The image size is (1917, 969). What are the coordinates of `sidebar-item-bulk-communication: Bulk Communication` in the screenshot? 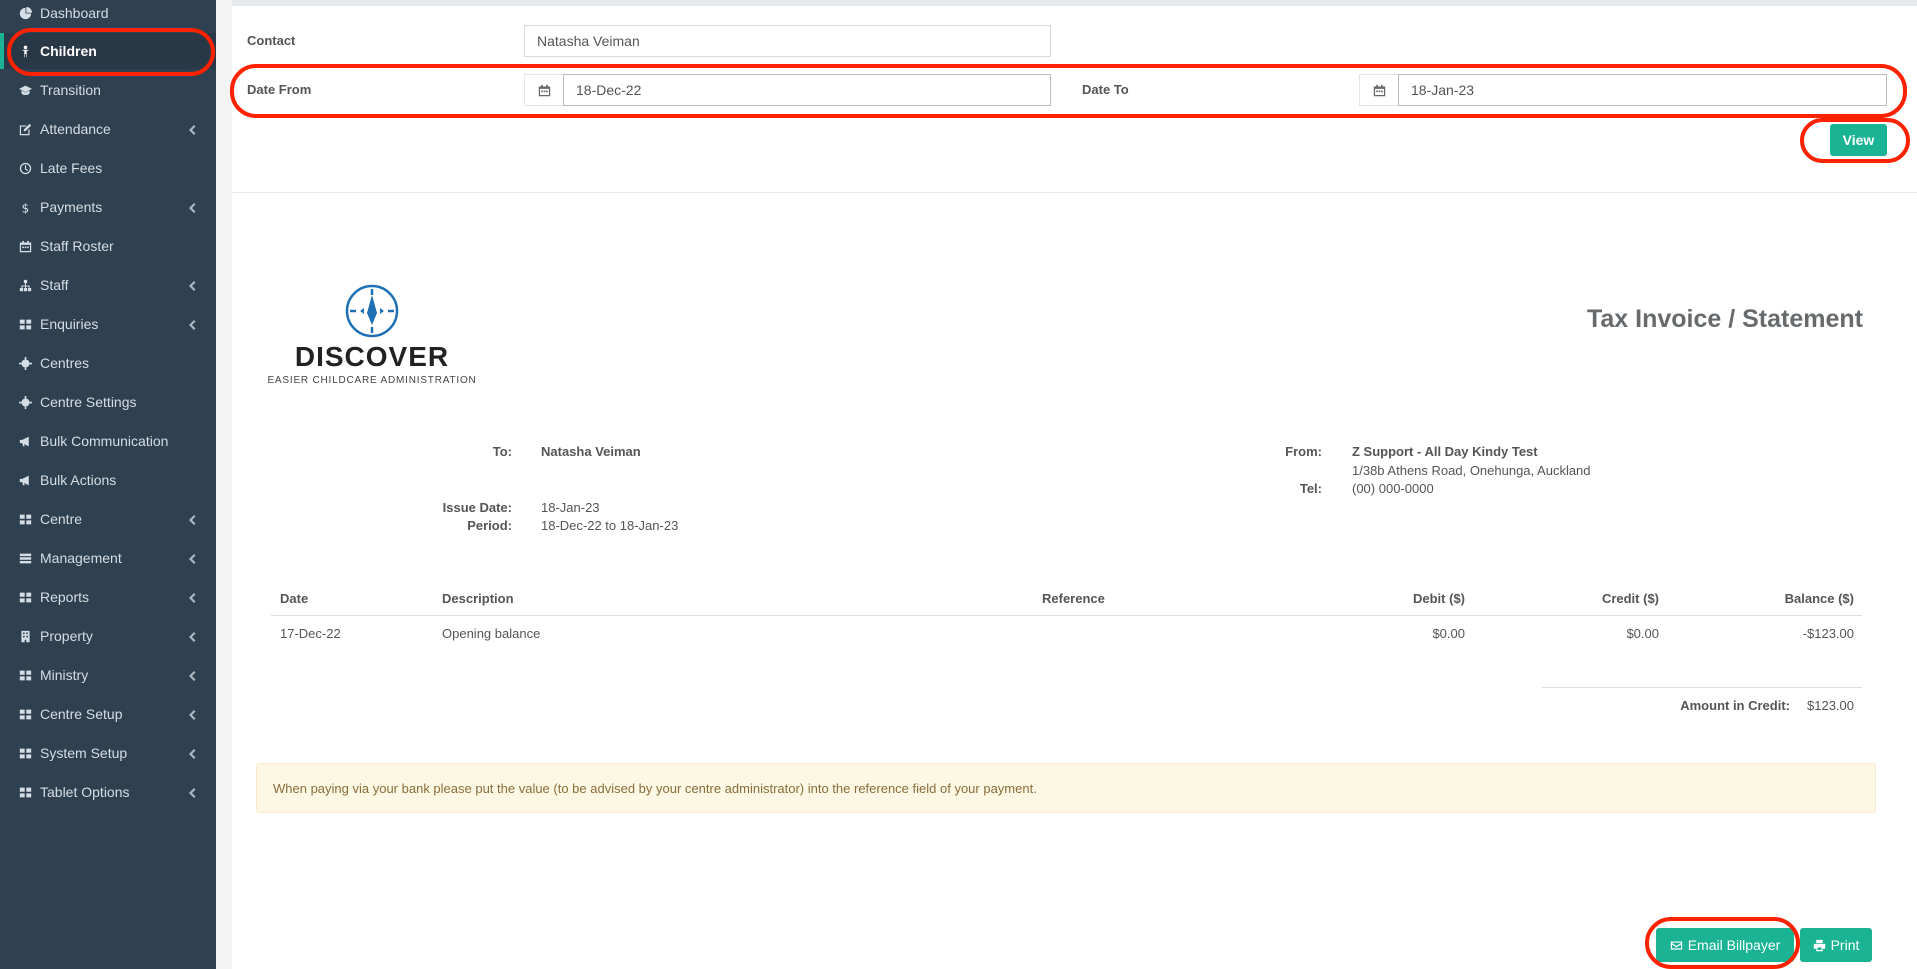 It's located at (108, 441).